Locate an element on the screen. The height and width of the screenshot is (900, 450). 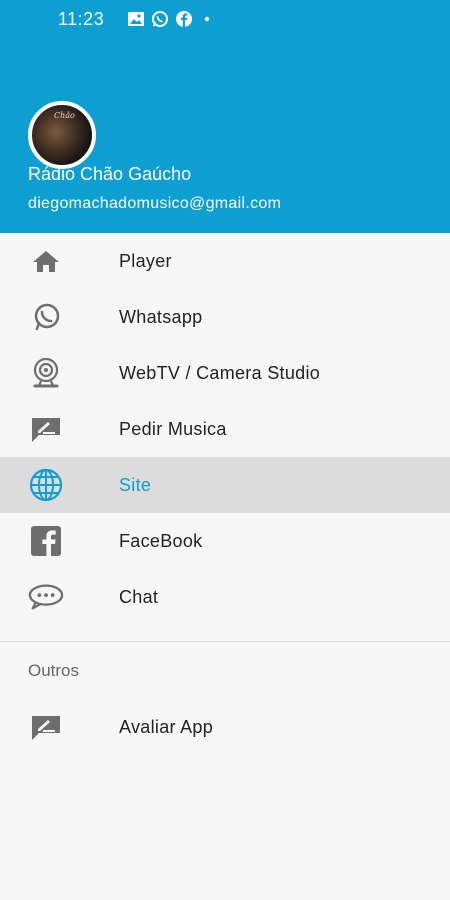
menu-item-label: FaceBook is located at coordinates (161, 541).